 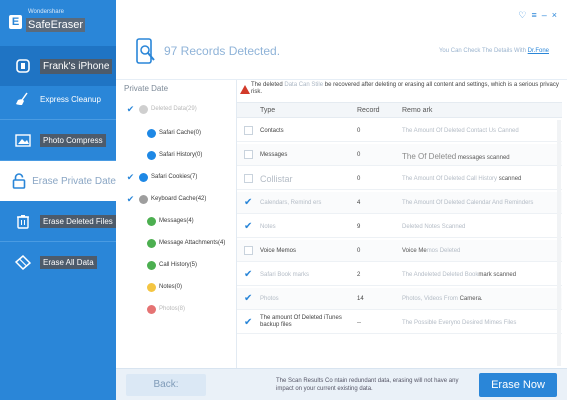 What do you see at coordinates (285, 275) in the screenshot?
I see `cell-type: Safari Book marks` at bounding box center [285, 275].